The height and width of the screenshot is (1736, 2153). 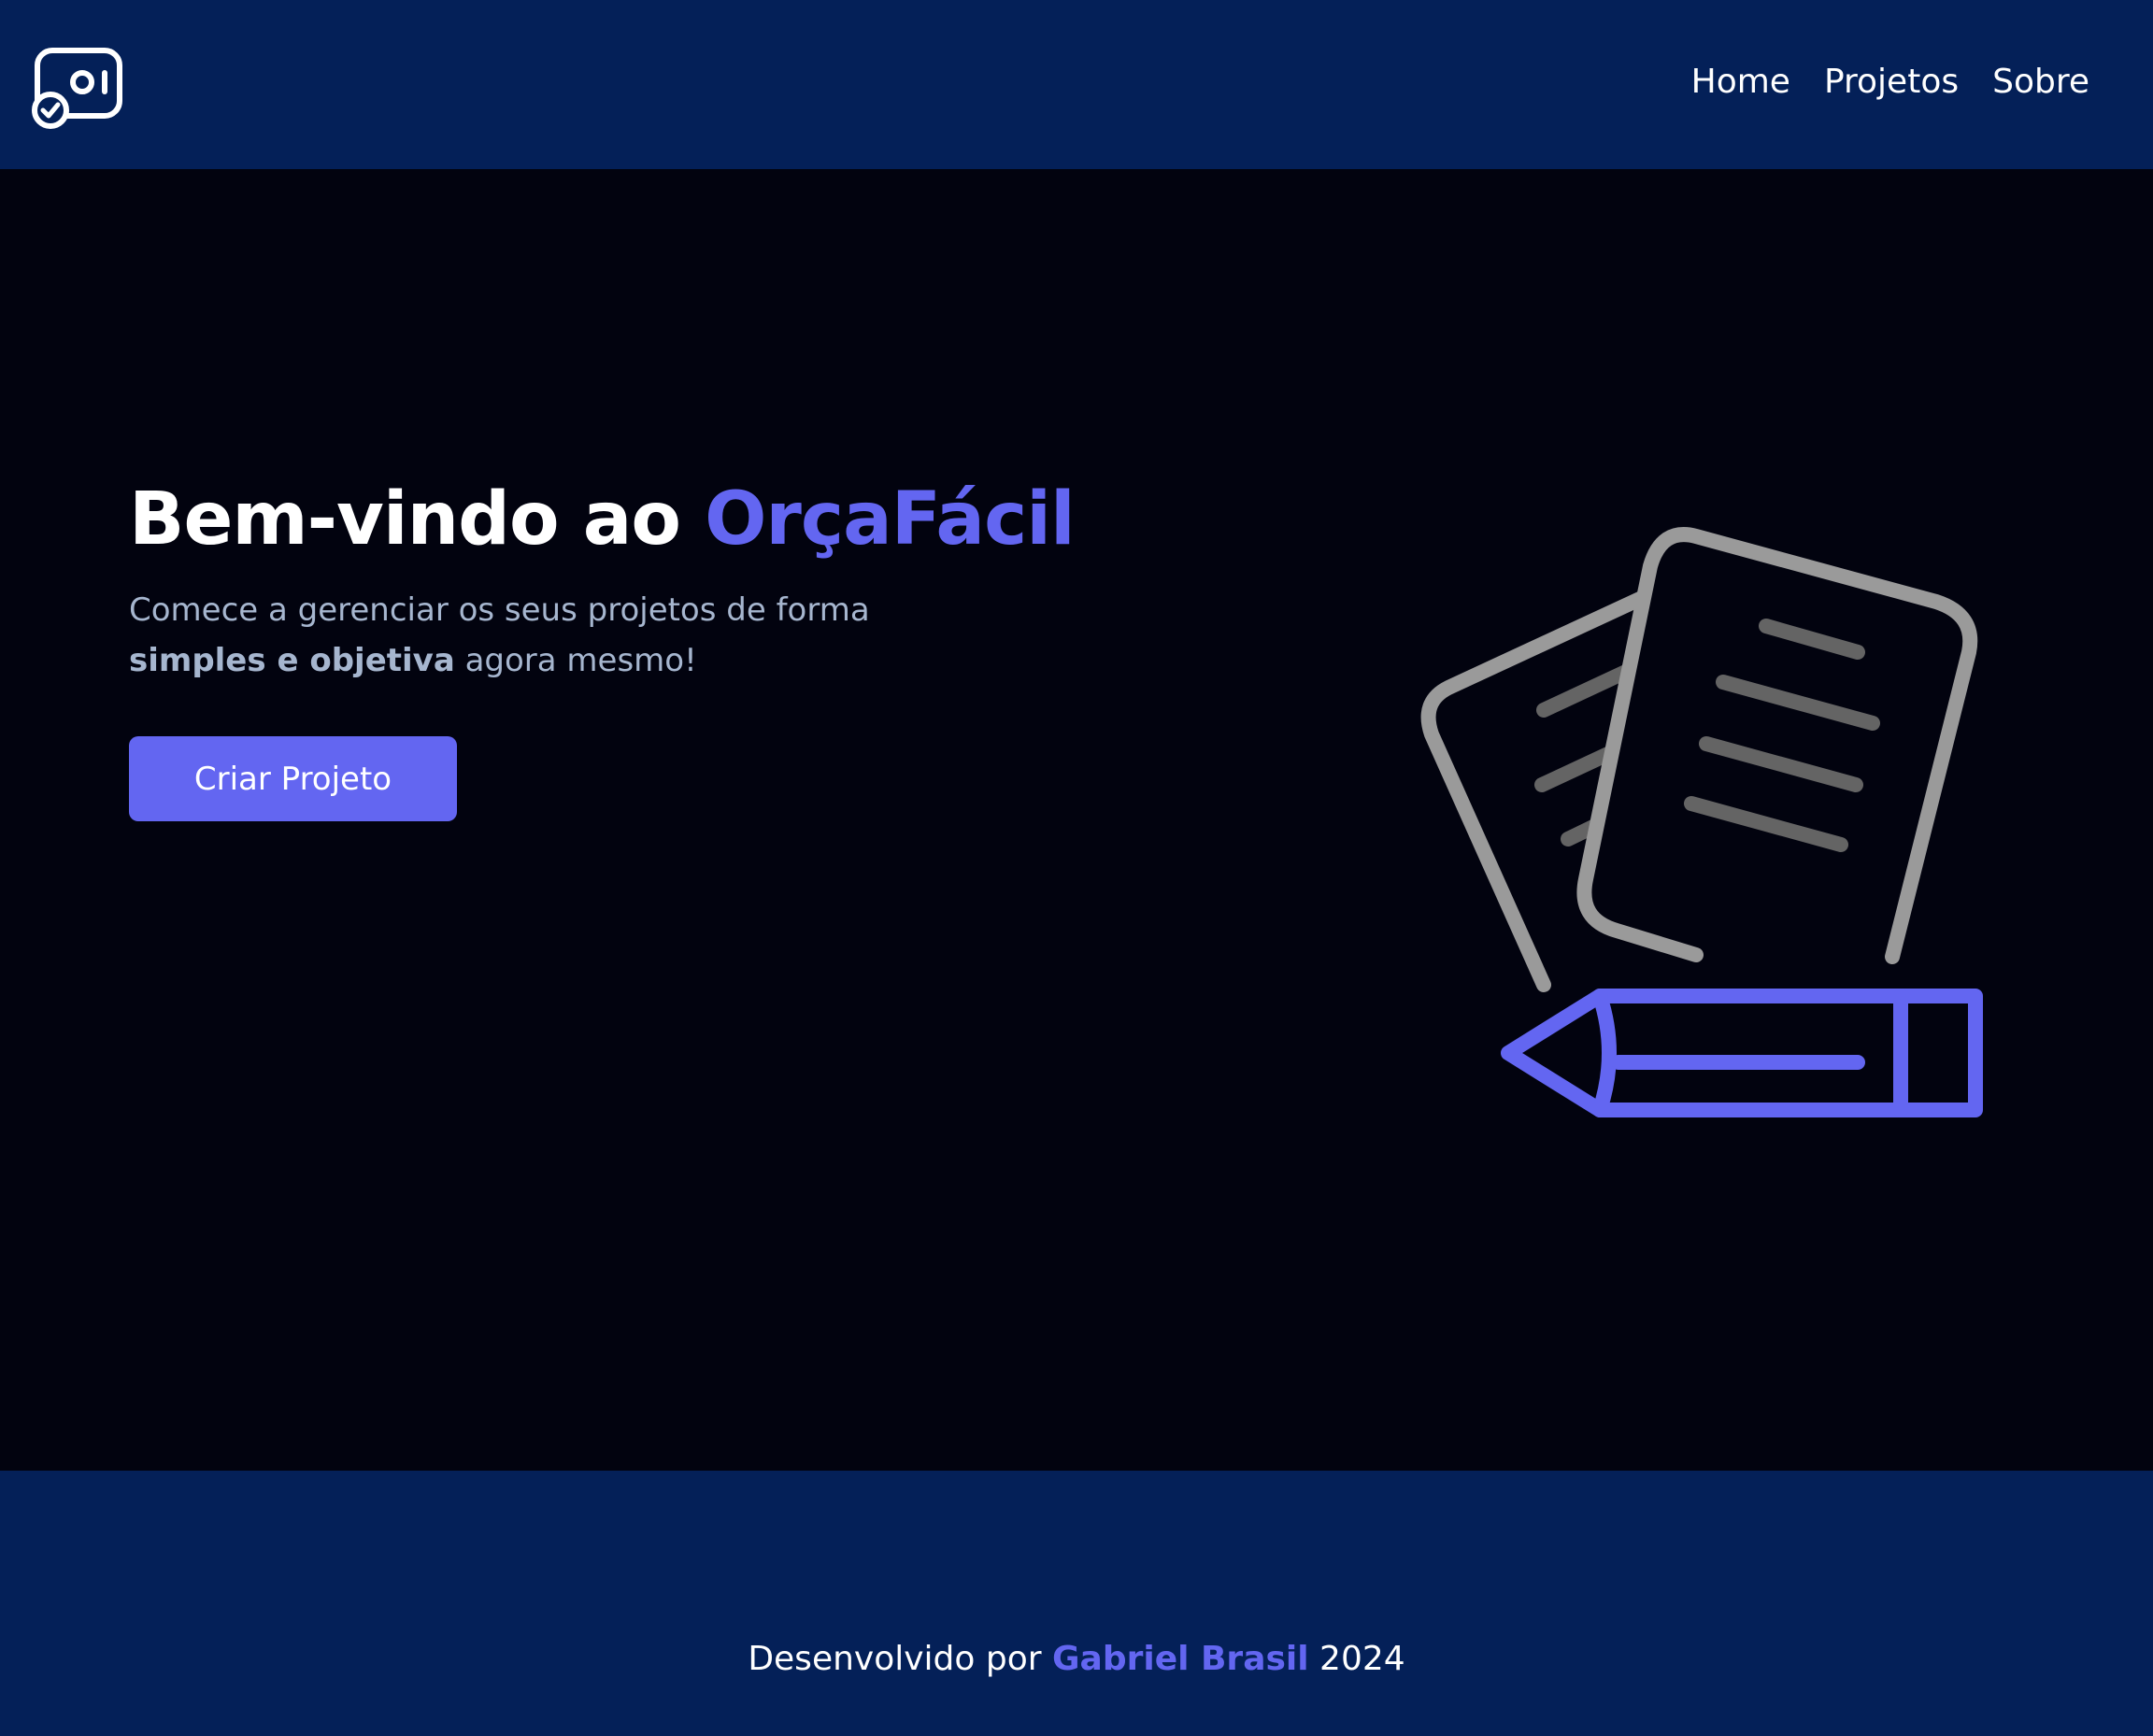 What do you see at coordinates (1076, 84) in the screenshot?
I see `navbar: Home Projetos Sobre` at bounding box center [1076, 84].